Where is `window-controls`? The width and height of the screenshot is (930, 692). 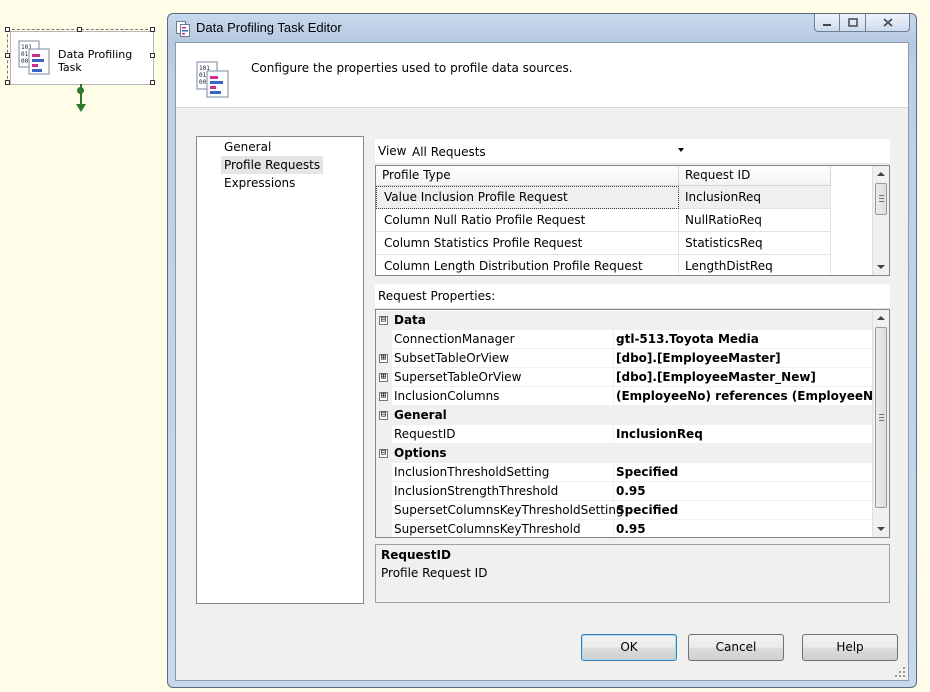 window-controls is located at coordinates (862, 23).